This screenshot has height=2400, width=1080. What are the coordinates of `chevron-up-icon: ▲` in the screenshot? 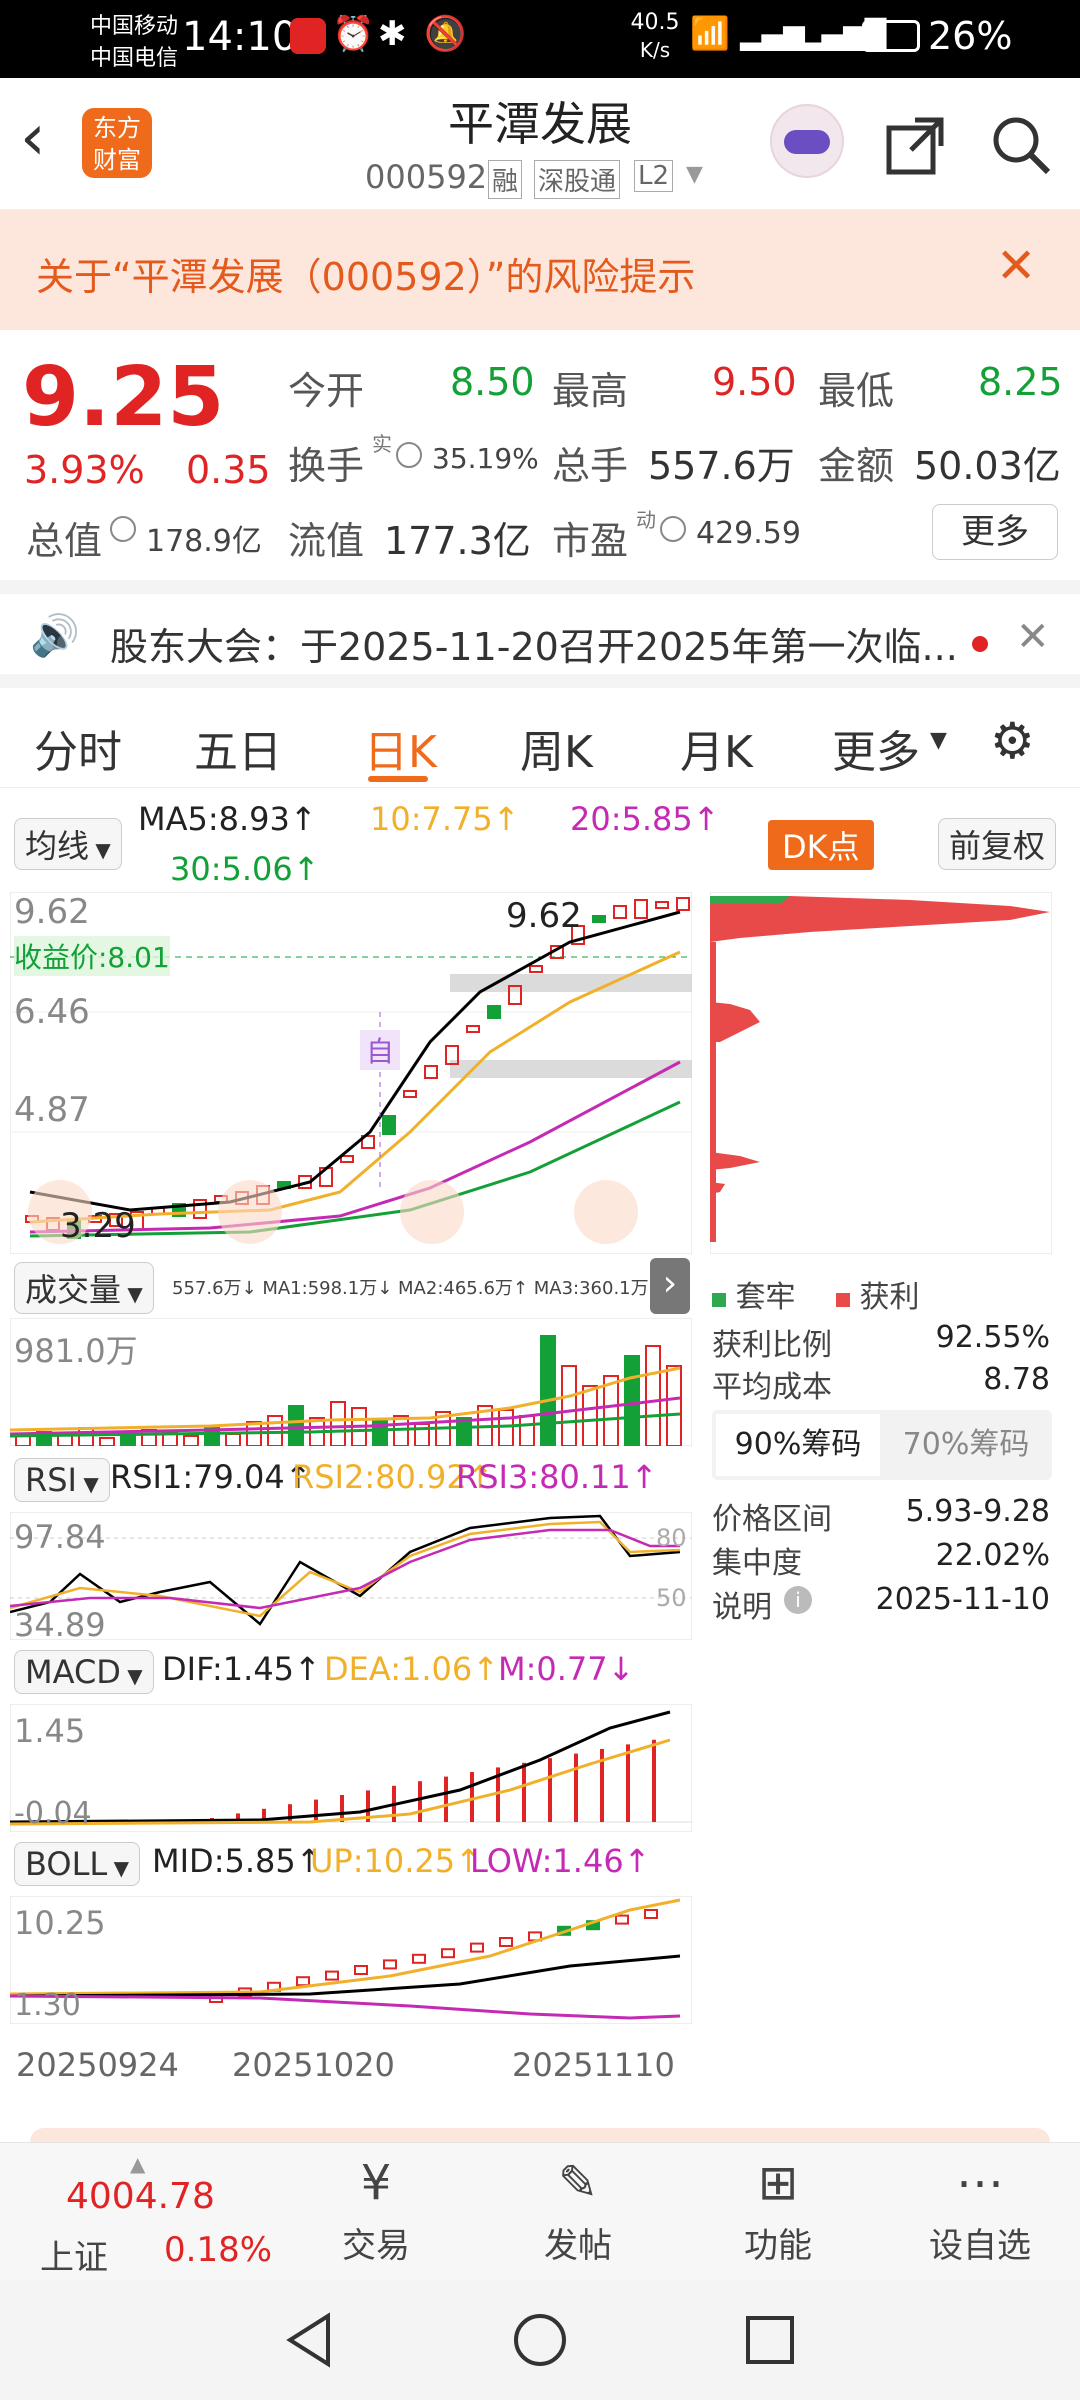 It's located at (137, 2164).